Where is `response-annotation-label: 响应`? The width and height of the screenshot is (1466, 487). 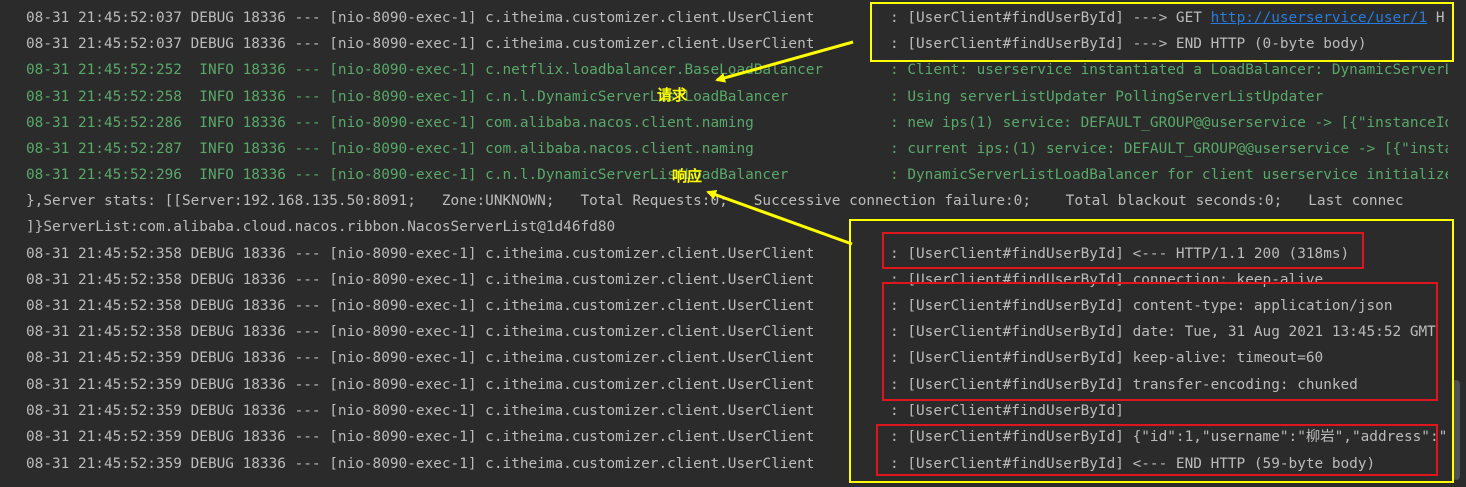
response-annotation-label: 响应 is located at coordinates (687, 176).